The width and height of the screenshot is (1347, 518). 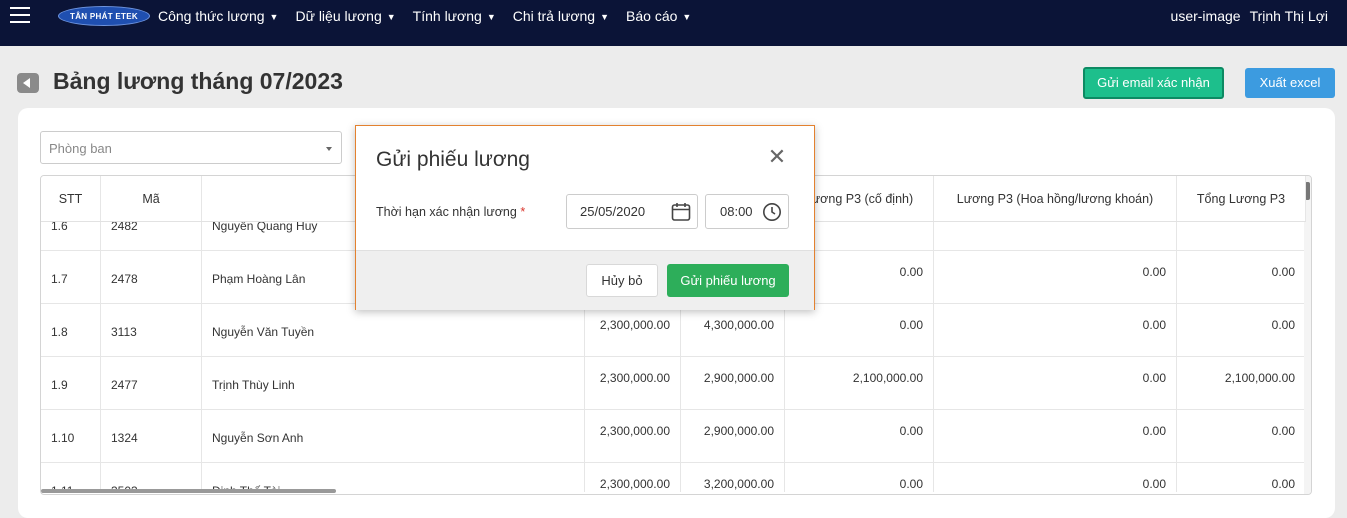 I want to click on time-value: 08:00, so click(x=736, y=211).